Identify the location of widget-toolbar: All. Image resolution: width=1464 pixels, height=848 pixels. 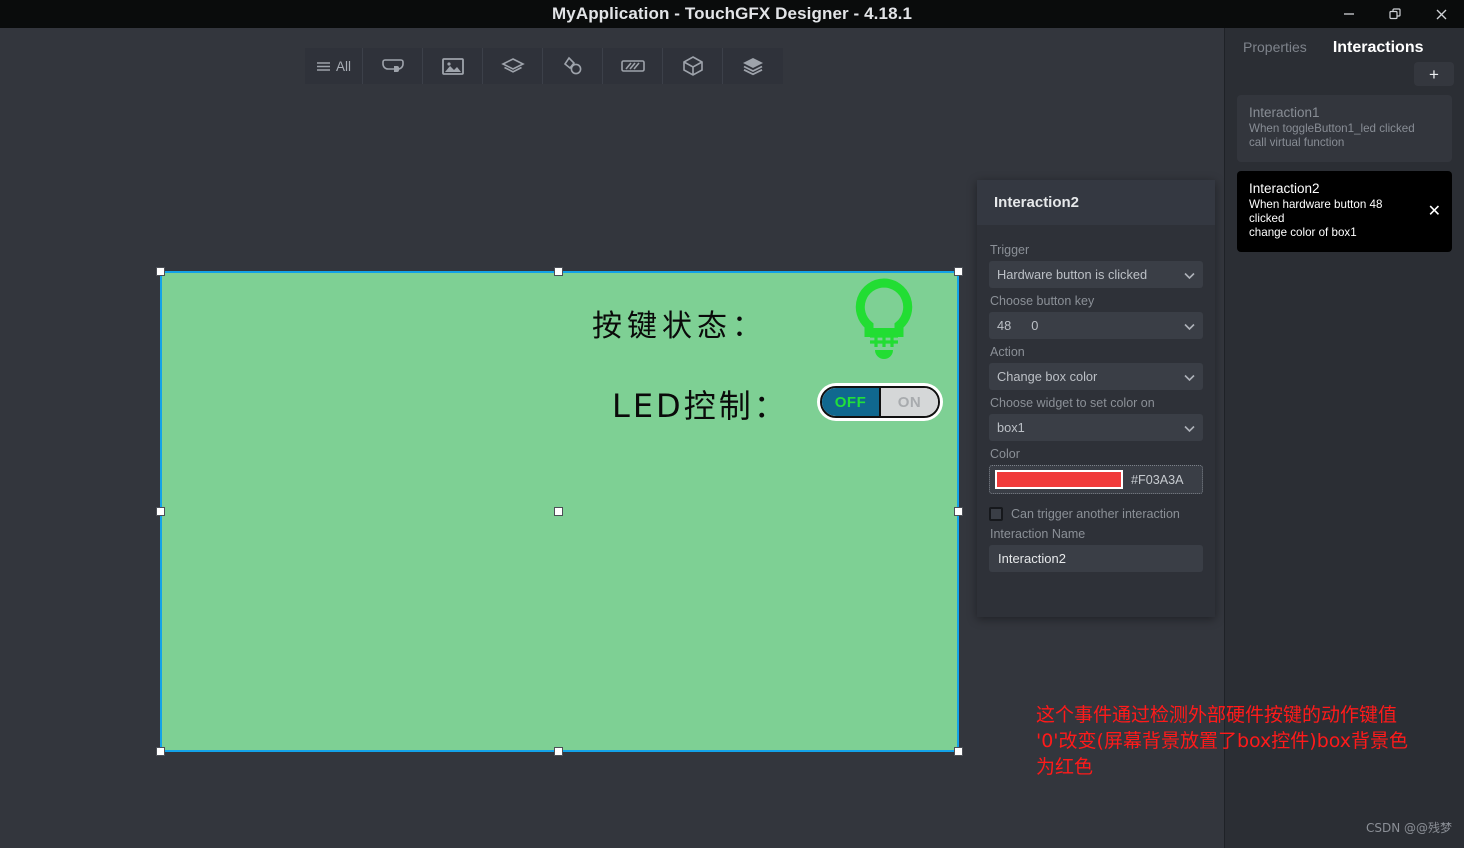
(544, 66).